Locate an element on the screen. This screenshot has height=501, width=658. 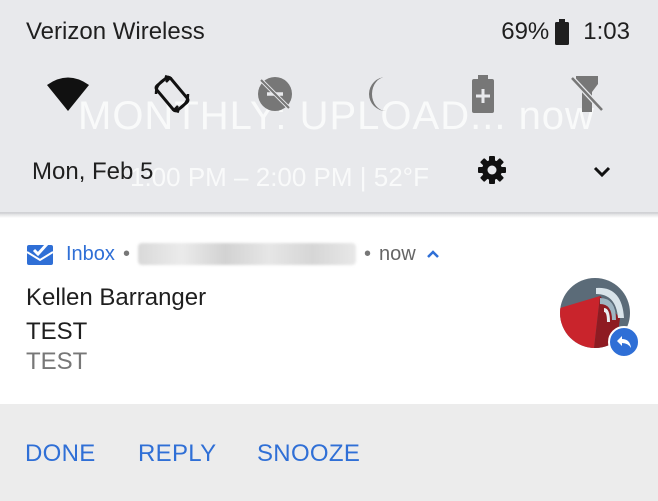
status-indicators: 69% 1:03 is located at coordinates (565, 32).